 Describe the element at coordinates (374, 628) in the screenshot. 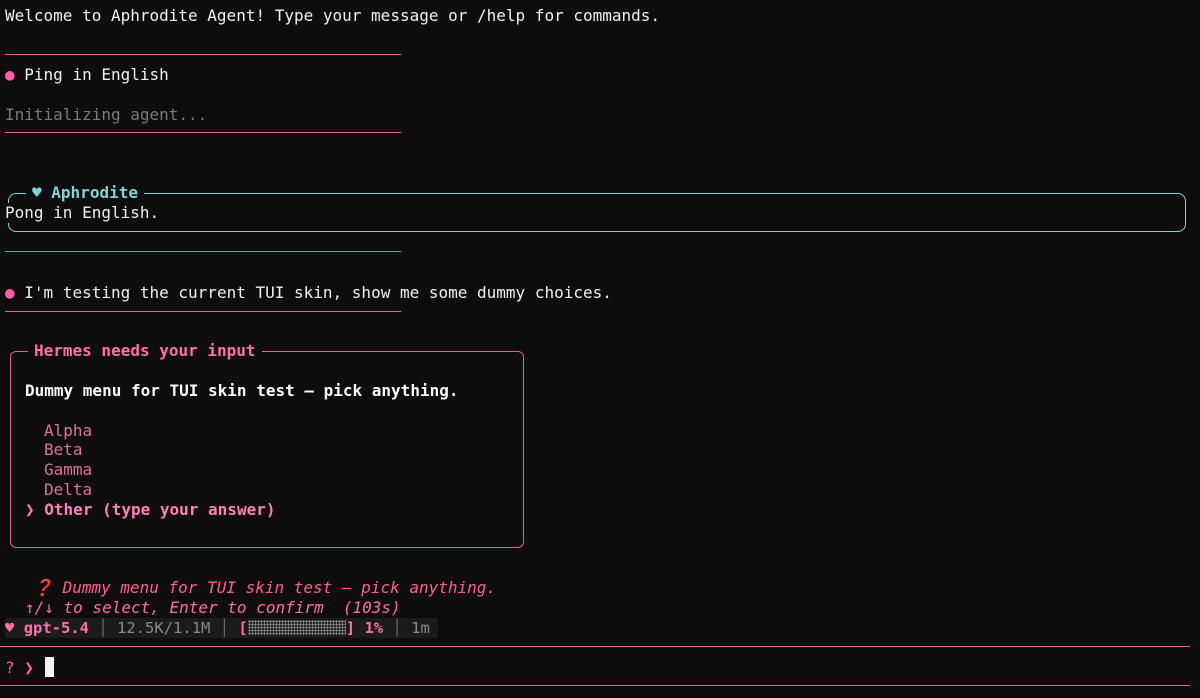

I see `context-percent: 1%` at that location.